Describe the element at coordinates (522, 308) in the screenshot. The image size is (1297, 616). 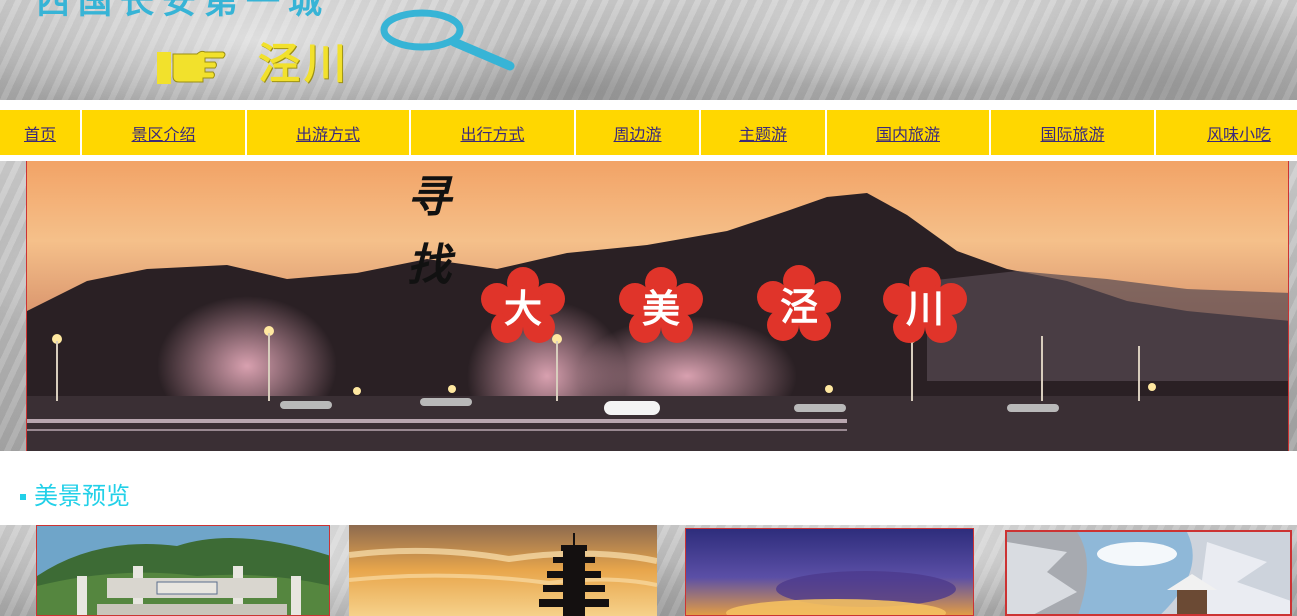
I see `flower-char-da: 大` at that location.